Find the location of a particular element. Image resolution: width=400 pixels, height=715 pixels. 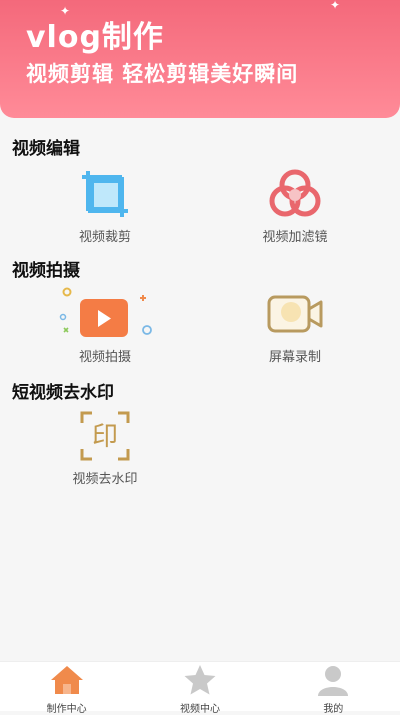

tab-create-center: 制作中心 is located at coordinates (67, 688).